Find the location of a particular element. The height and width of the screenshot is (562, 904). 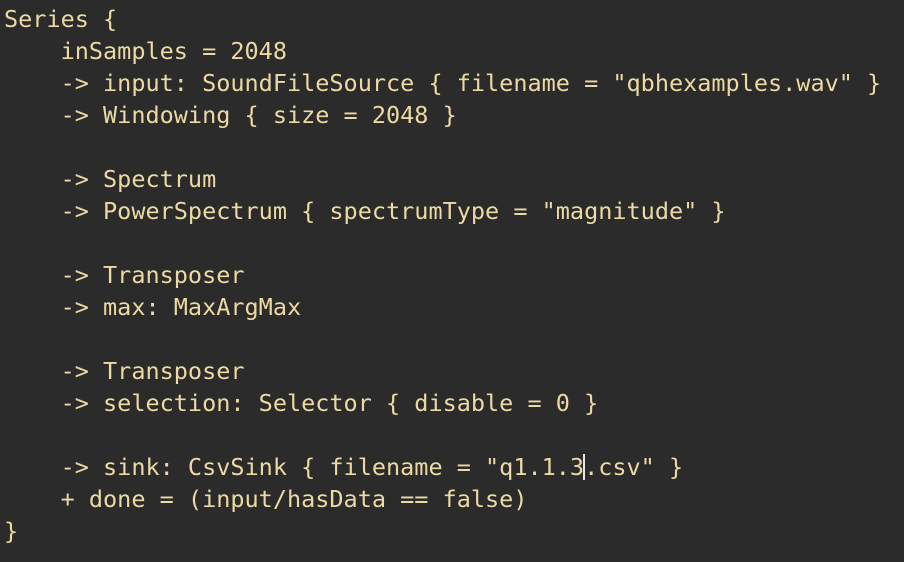

code-line: + done = (input/hasData == false) is located at coordinates (454, 499).